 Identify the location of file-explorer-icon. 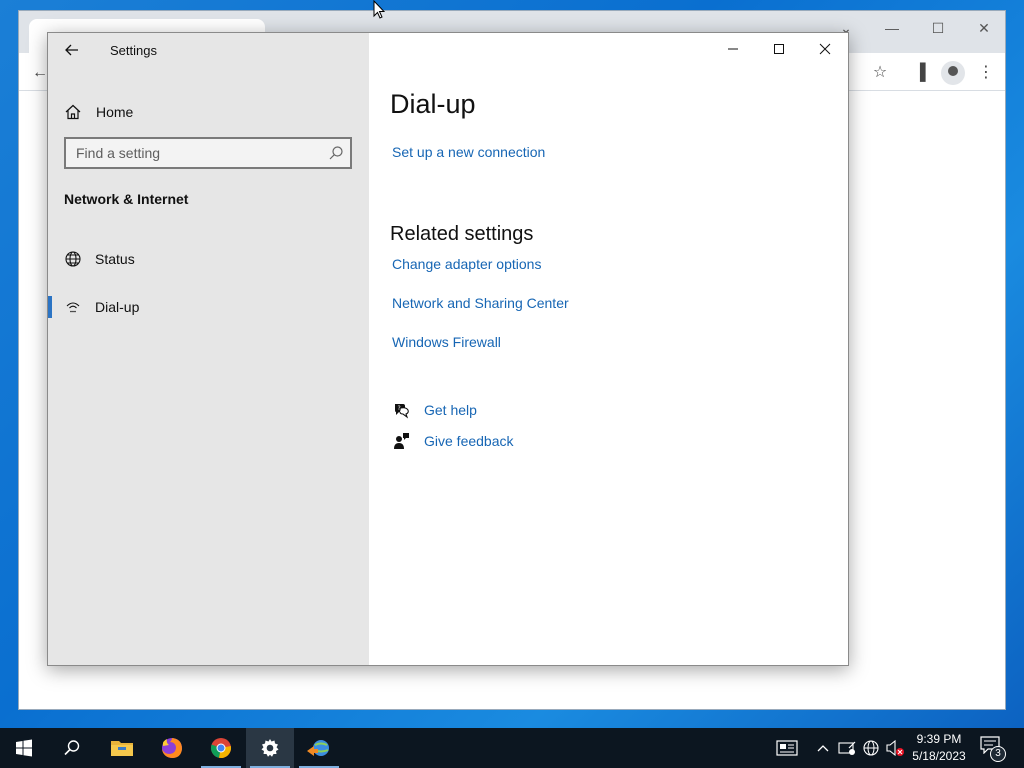
(122, 748).